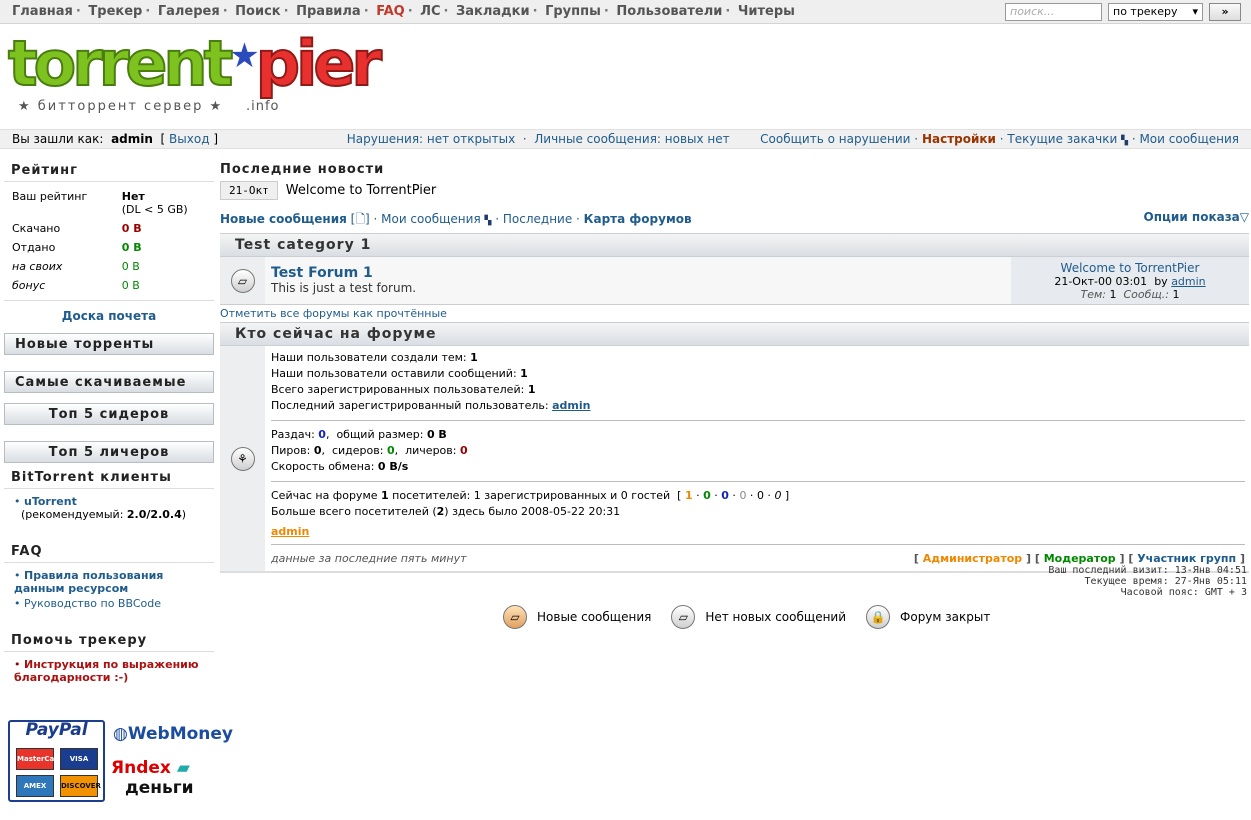 The height and width of the screenshot is (820, 1251). What do you see at coordinates (132, 139) in the screenshot?
I see `username: admin` at bounding box center [132, 139].